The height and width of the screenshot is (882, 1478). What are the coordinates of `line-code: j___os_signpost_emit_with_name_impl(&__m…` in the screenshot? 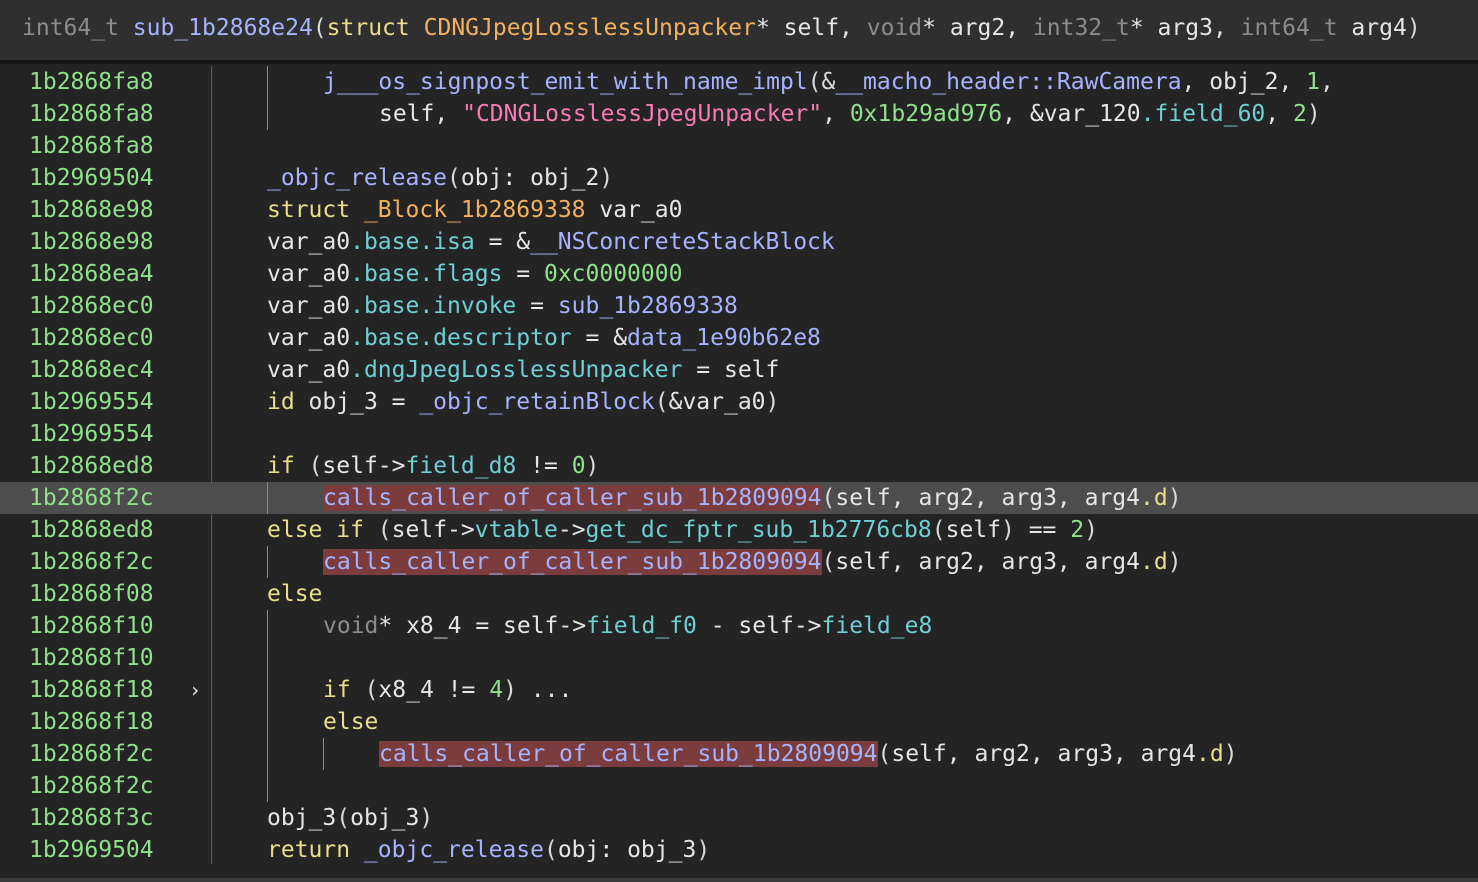 It's located at (828, 82).